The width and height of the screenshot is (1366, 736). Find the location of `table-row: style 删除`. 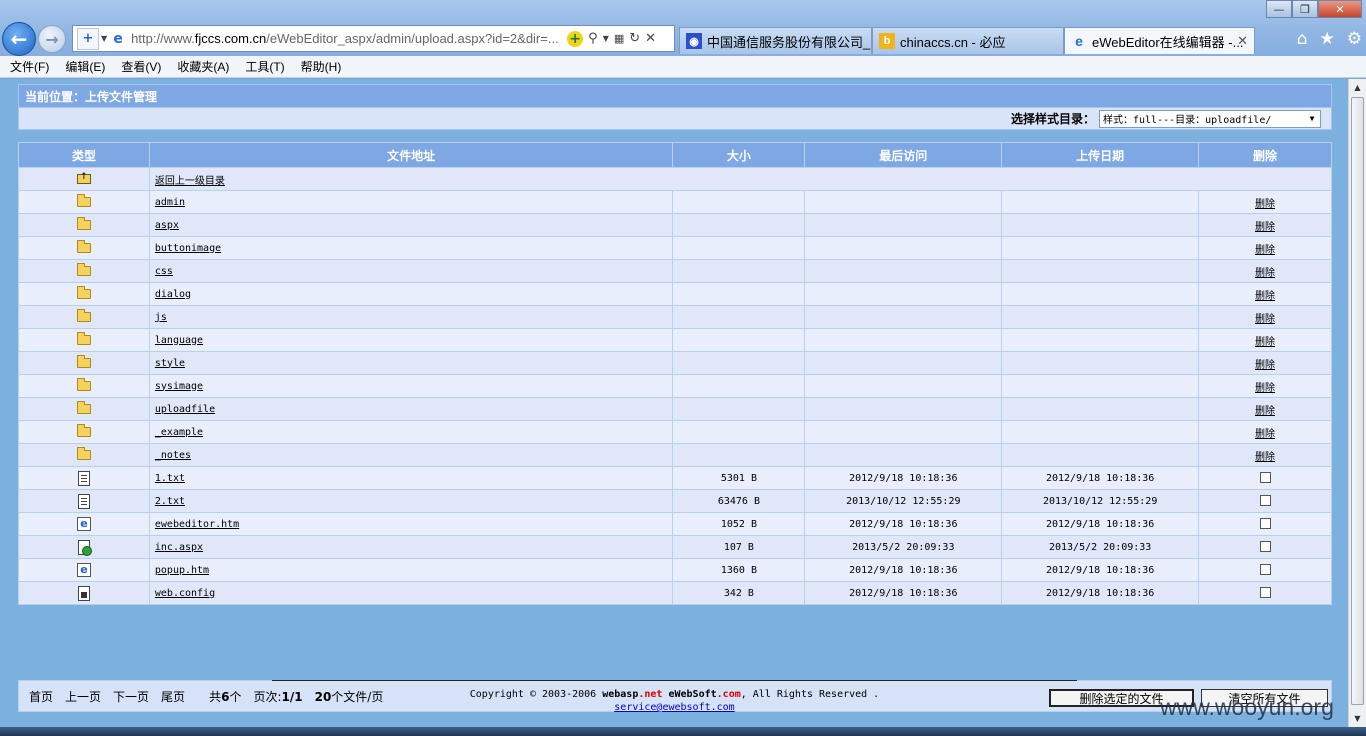

table-row: style 删除 is located at coordinates (675, 363).